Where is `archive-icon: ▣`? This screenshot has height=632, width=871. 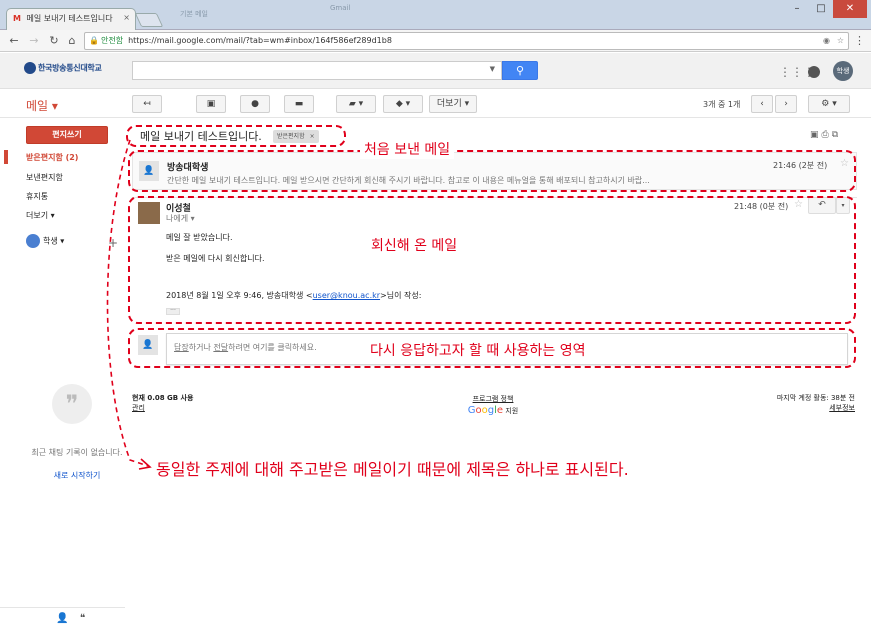
archive-icon: ▣ is located at coordinates (211, 104).